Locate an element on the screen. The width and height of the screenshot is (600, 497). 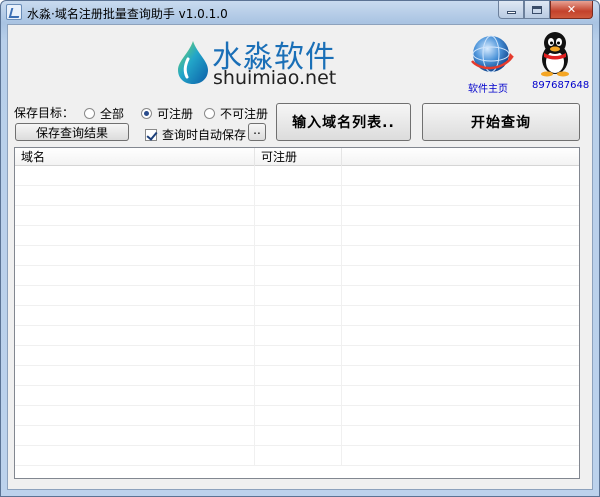
close-button: ✕ is located at coordinates (571, 10).